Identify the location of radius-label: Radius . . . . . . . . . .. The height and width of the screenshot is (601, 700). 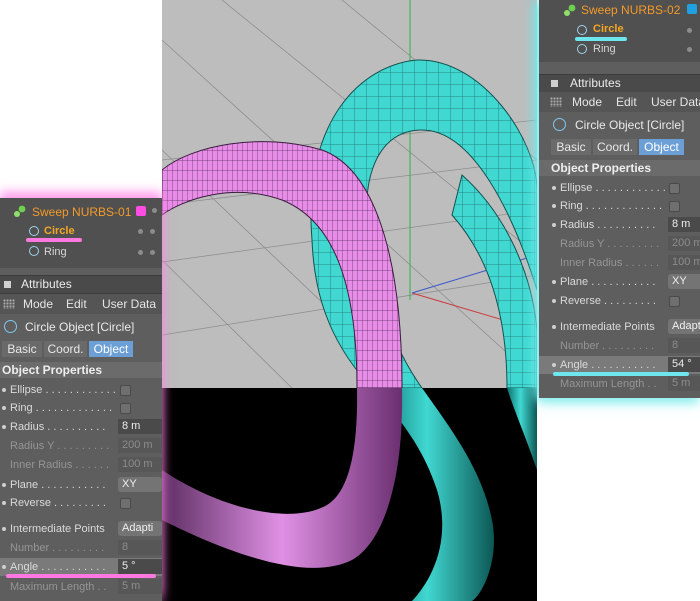
(608, 225).